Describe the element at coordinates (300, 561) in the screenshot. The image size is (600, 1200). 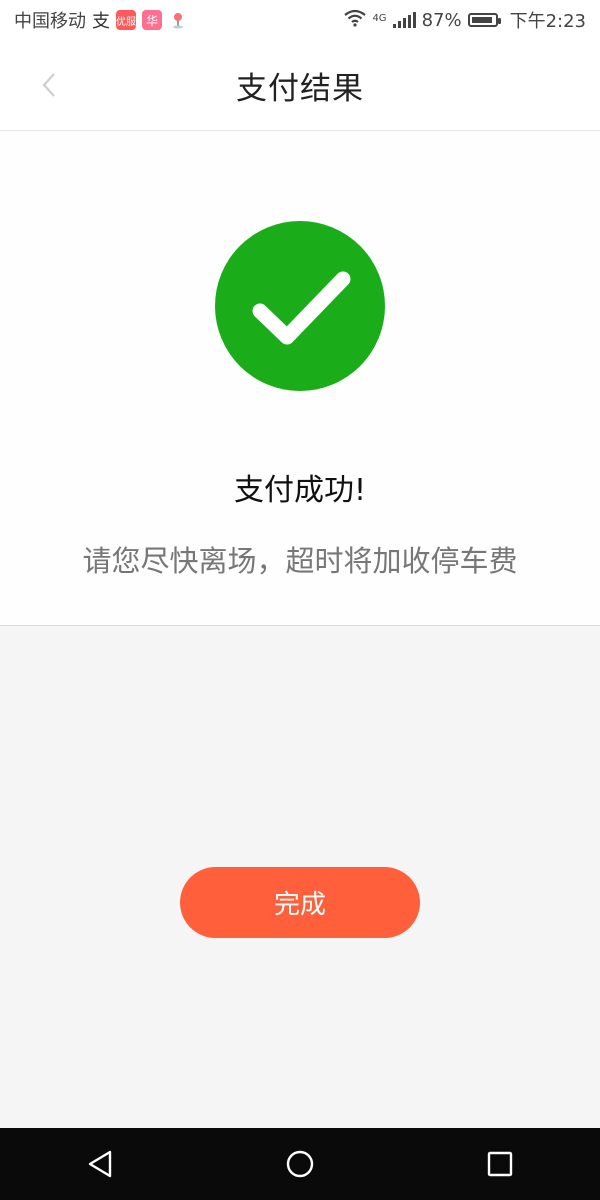
I see `result-subtitle: 请您尽快离场，超时将加收停车费` at that location.